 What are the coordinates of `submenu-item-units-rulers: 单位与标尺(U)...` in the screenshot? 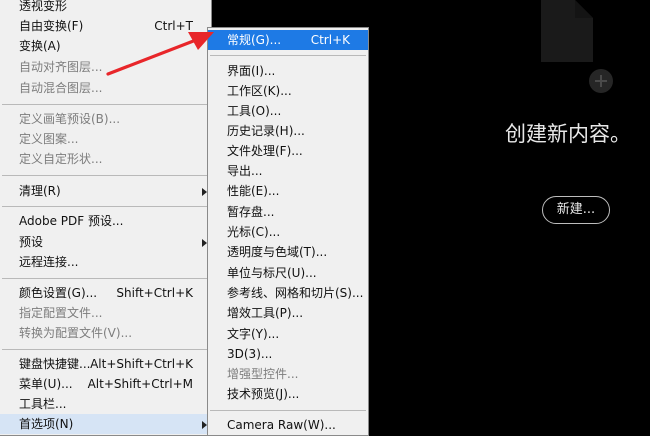 It's located at (288, 273).